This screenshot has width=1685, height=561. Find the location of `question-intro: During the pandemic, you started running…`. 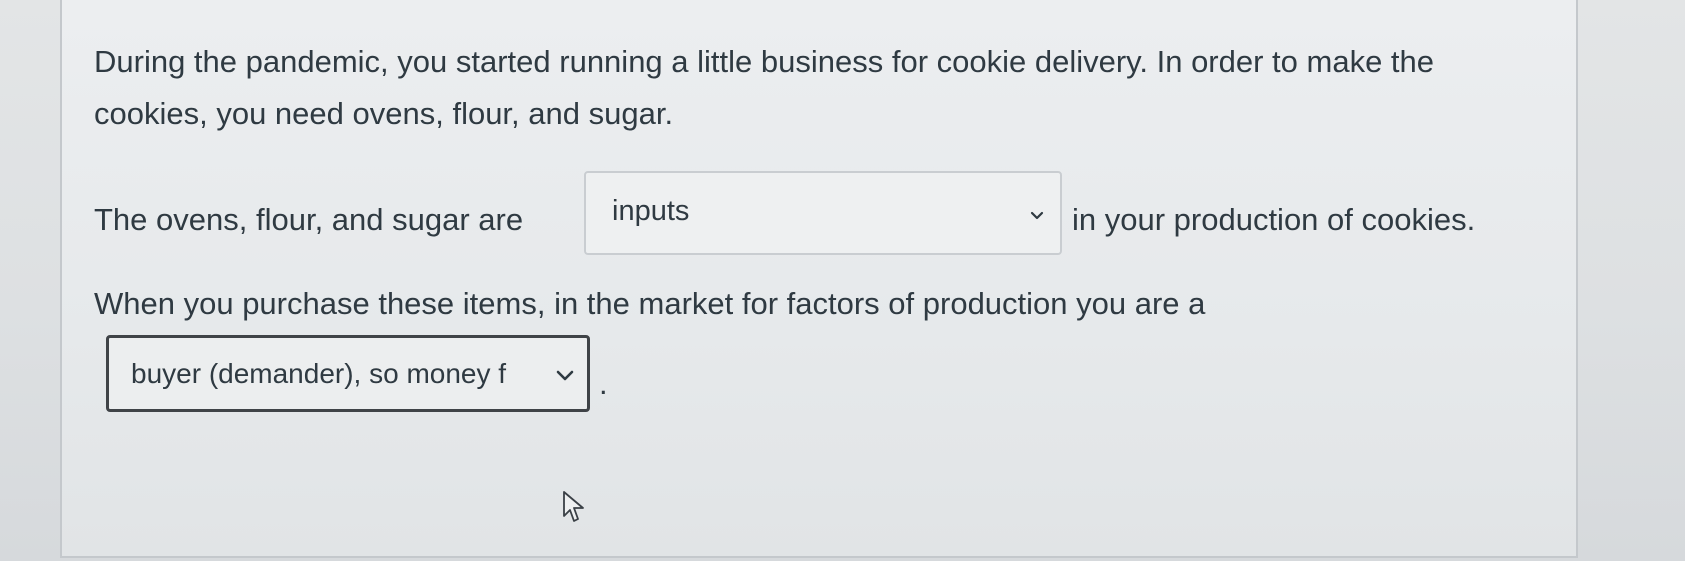

question-intro: During the pandemic, you started running… is located at coordinates (764, 87).